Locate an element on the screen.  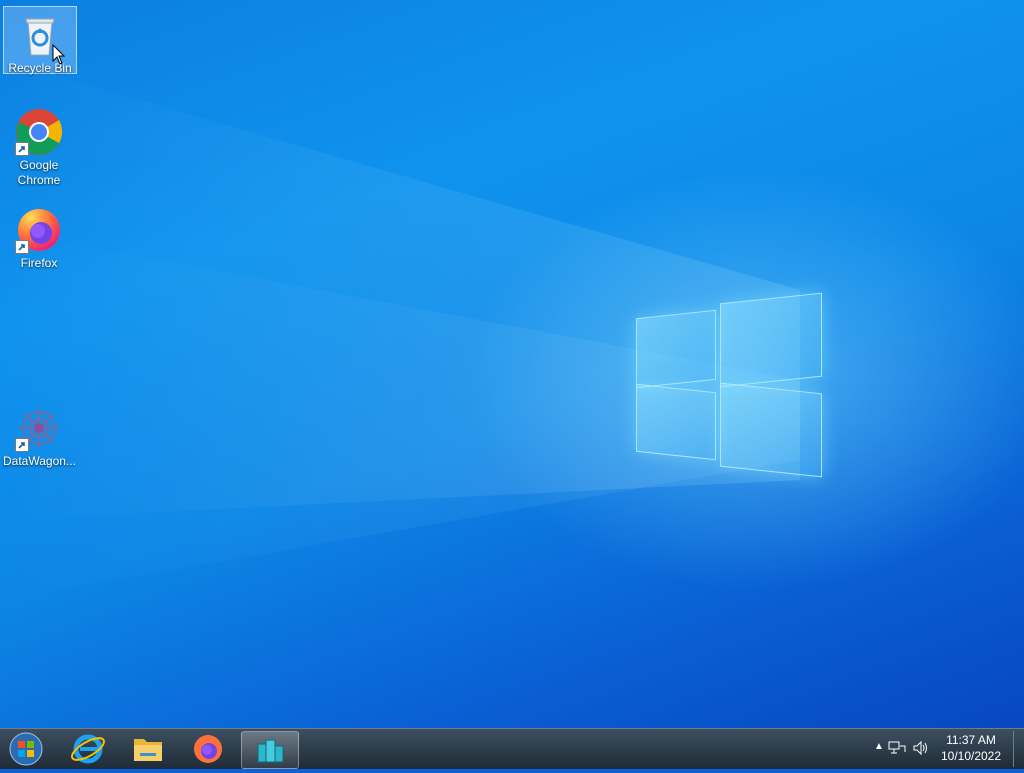
clock: 11:37 AM 10/10/2022 is located at coordinates (971, 748).